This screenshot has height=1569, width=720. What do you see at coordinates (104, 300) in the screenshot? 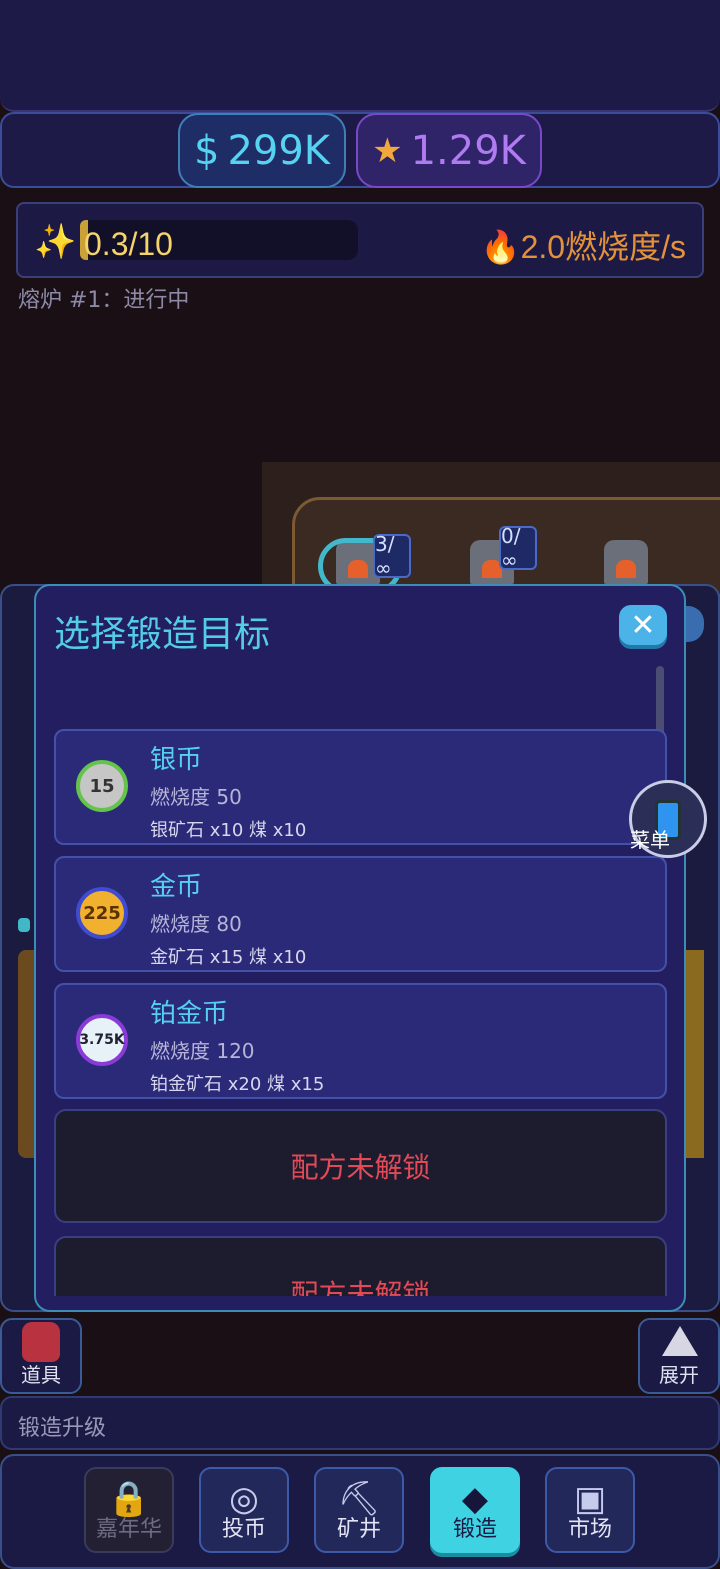
I see `furnace-status-text: 熔炉 #1：进行中` at bounding box center [104, 300].